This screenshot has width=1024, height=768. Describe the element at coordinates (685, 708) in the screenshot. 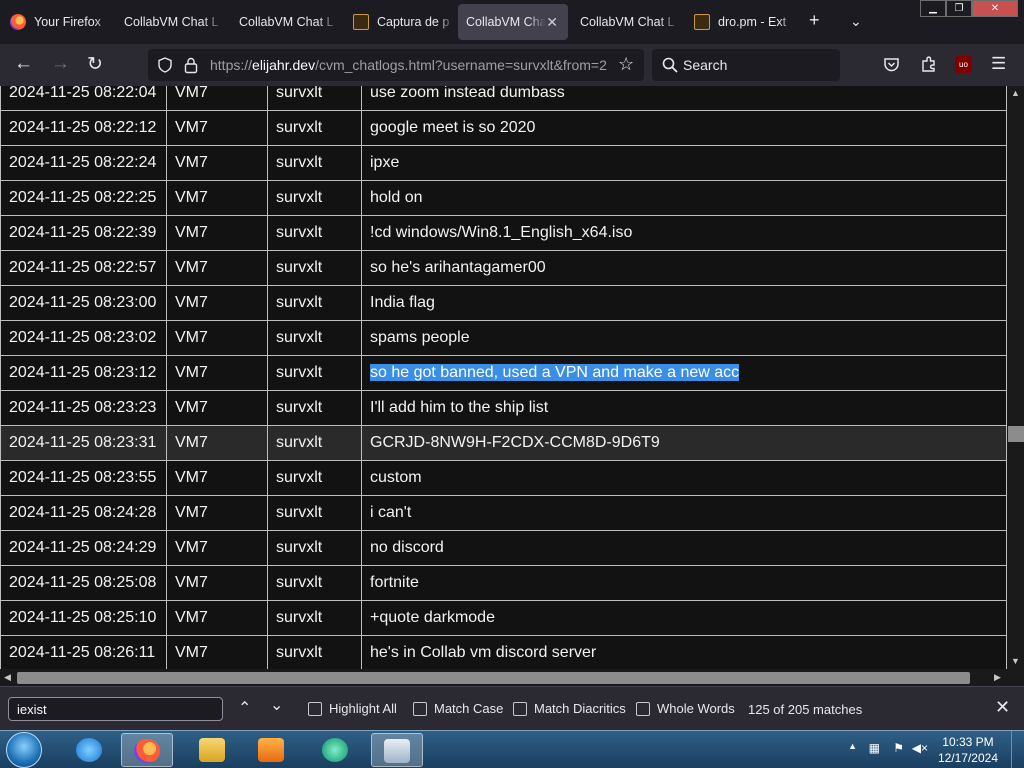

I see `whole-words-checkbox: Whole Words` at that location.